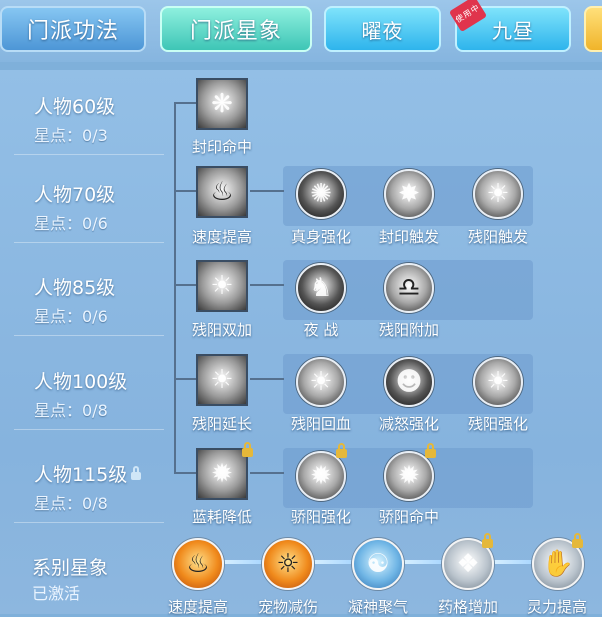  What do you see at coordinates (221, 330) in the screenshot?
I see `skill-label: 残阳双加` at bounding box center [221, 330].